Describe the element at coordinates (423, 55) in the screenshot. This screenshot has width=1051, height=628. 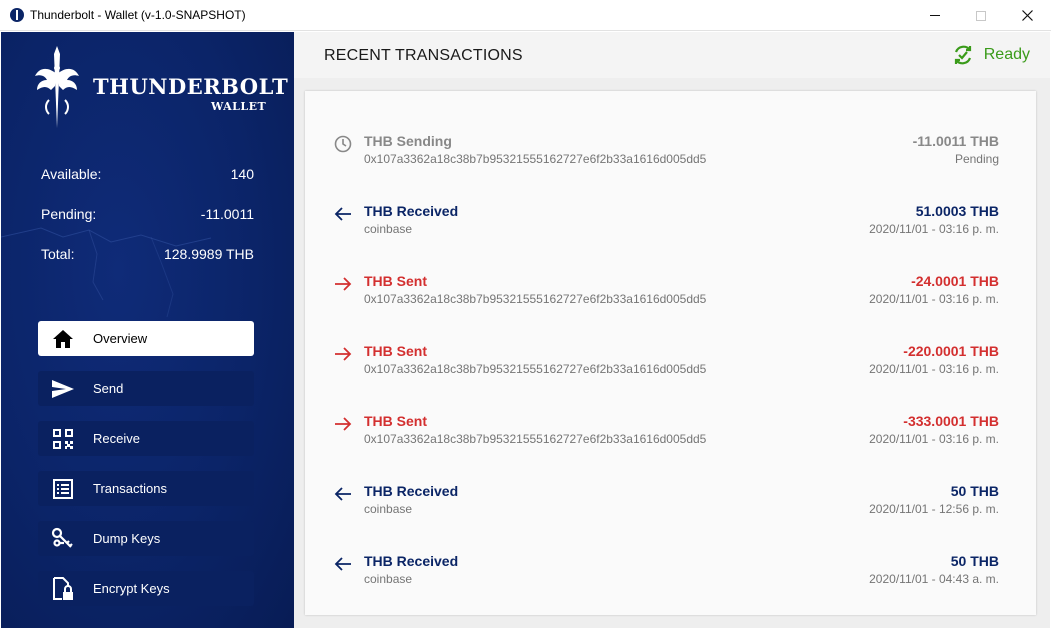
I see `page-title: RECENT TRANSACTIONS` at that location.